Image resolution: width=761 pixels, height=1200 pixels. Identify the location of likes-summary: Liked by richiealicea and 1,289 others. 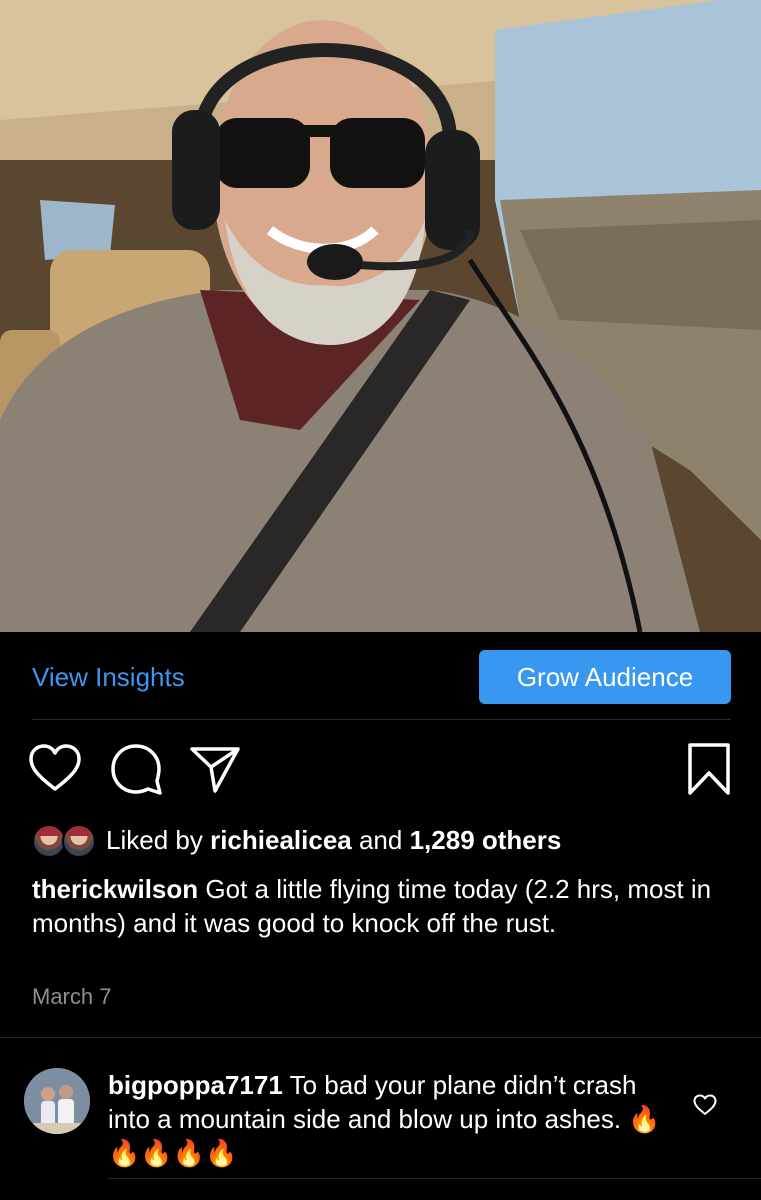
(296, 840).